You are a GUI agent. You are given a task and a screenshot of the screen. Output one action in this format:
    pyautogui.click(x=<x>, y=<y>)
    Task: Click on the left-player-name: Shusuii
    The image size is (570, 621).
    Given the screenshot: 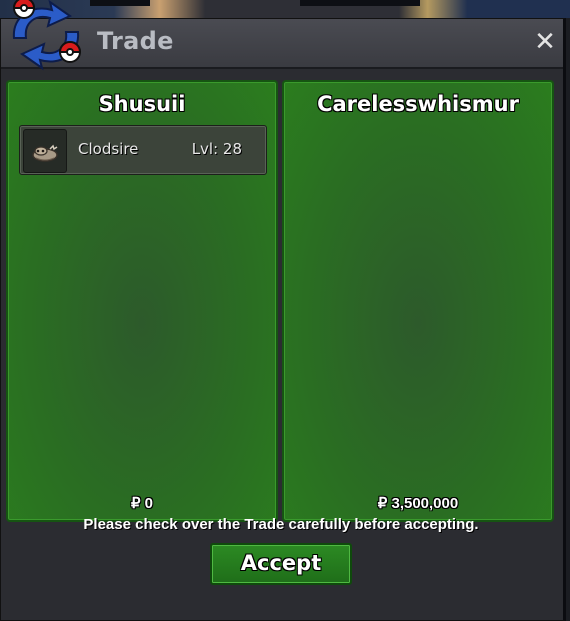 What is the action you would take?
    pyautogui.click(x=142, y=104)
    